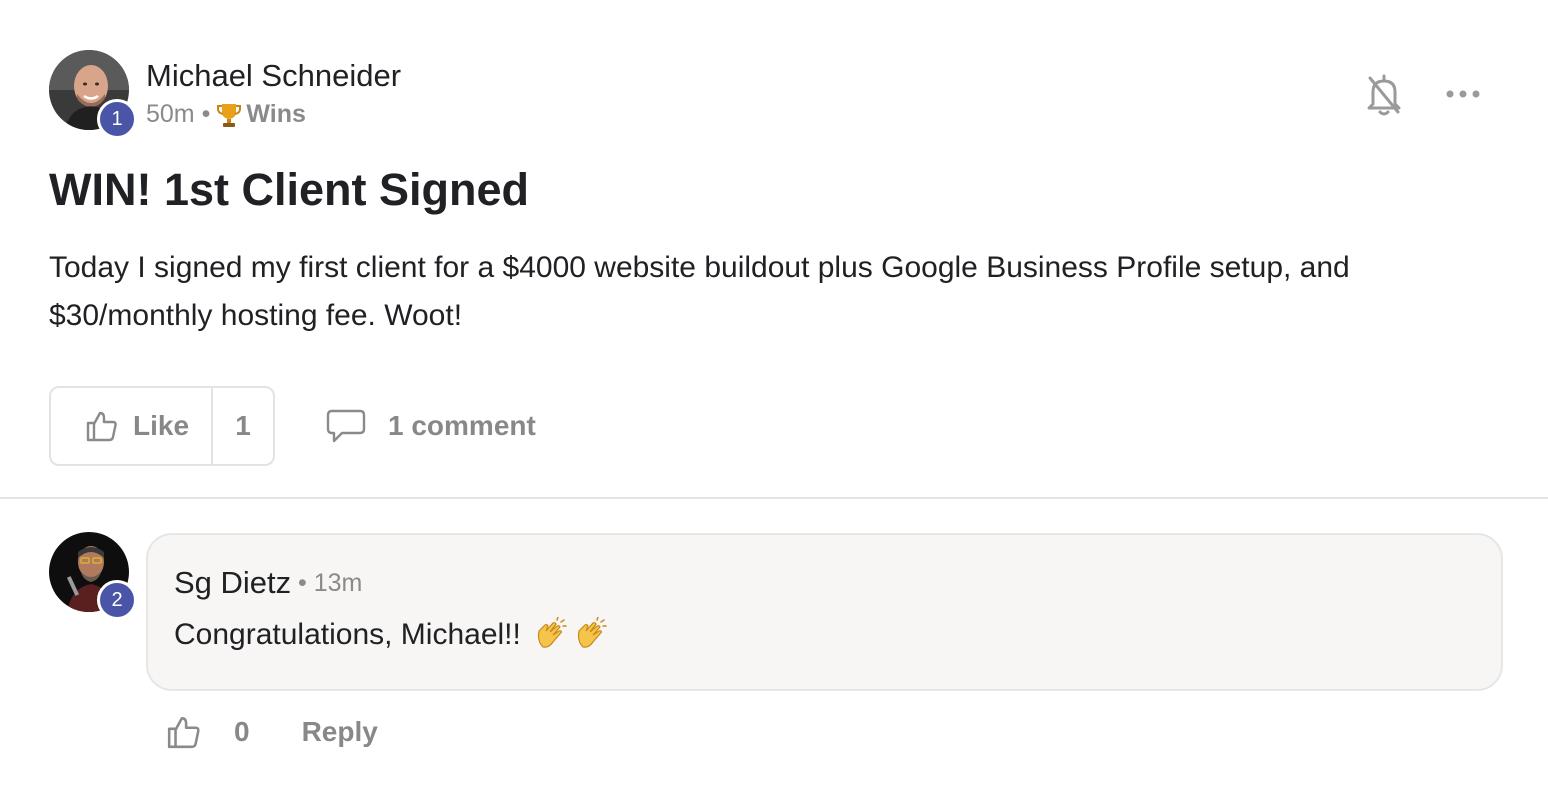 The image size is (1548, 786). What do you see at coordinates (330, 583) in the screenshot?
I see `comment-time: • 13m` at bounding box center [330, 583].